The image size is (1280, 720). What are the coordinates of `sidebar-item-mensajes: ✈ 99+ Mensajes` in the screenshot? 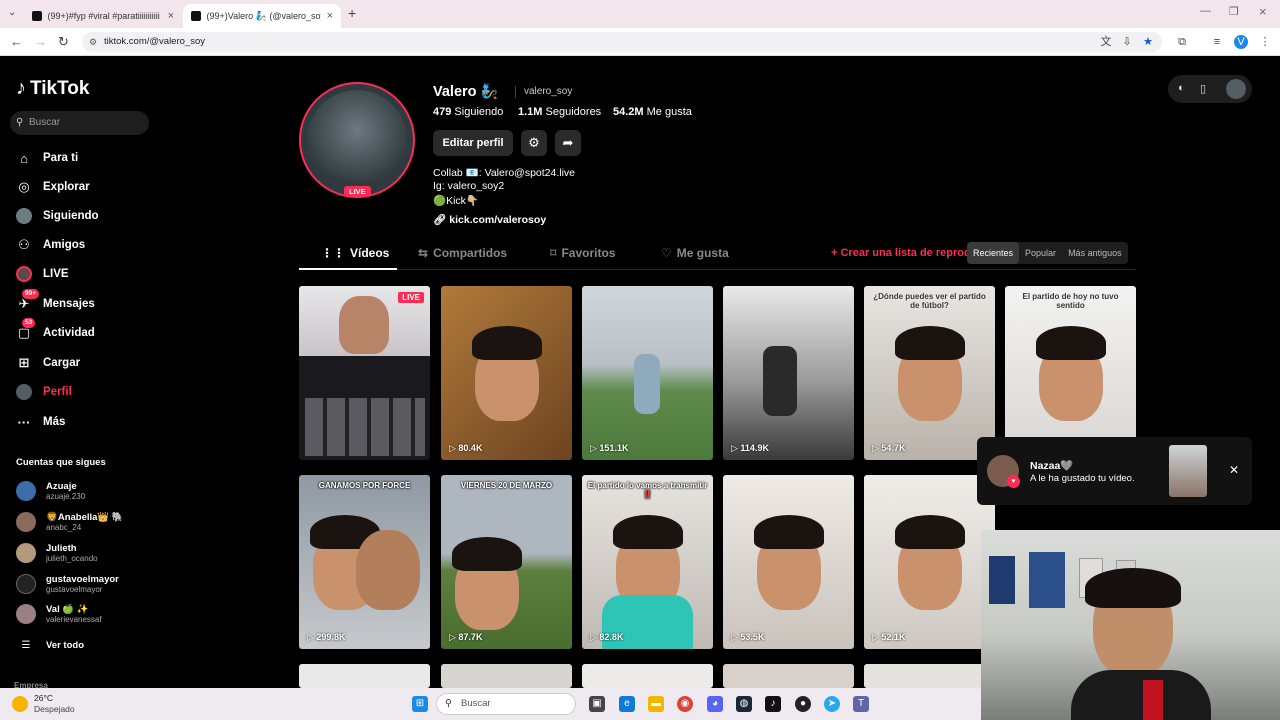 It's located at (55, 302).